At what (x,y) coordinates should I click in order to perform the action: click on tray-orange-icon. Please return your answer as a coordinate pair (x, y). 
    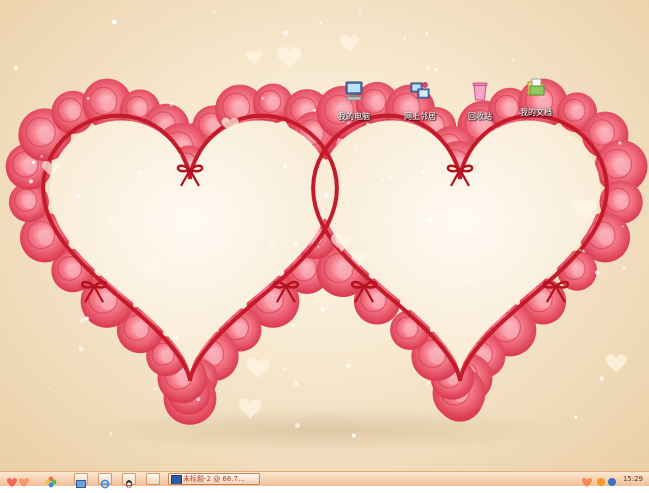
    Looking at the image, I should click on (601, 482).